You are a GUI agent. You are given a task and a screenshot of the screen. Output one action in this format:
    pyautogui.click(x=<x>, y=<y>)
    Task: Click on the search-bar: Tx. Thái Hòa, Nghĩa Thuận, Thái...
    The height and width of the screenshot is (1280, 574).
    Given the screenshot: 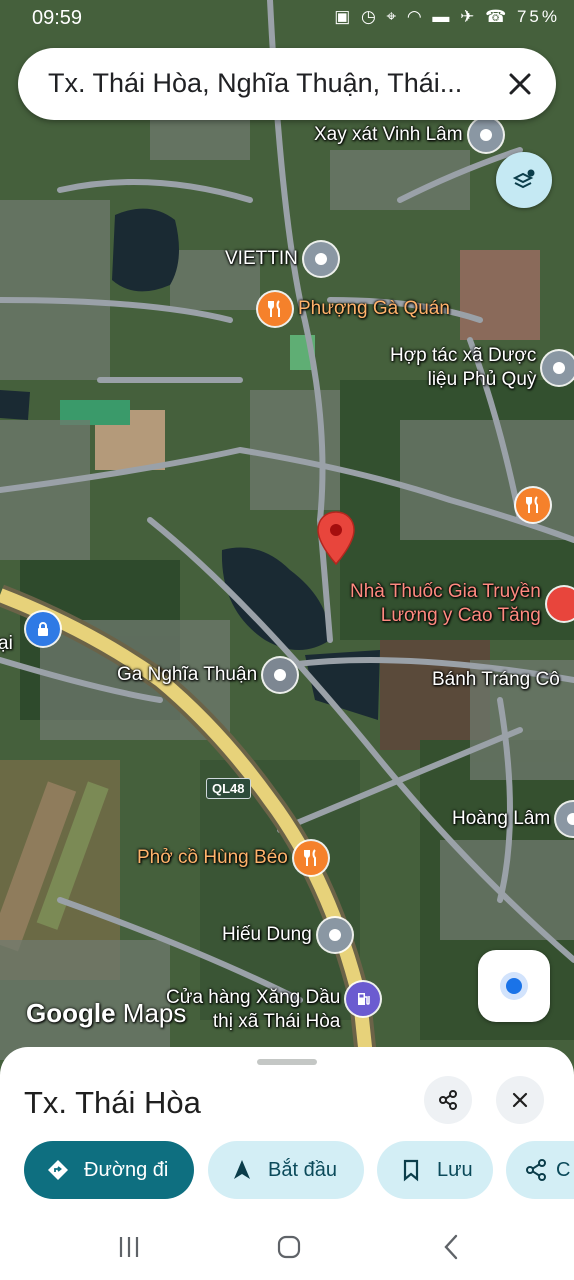 What is the action you would take?
    pyautogui.click(x=287, y=84)
    